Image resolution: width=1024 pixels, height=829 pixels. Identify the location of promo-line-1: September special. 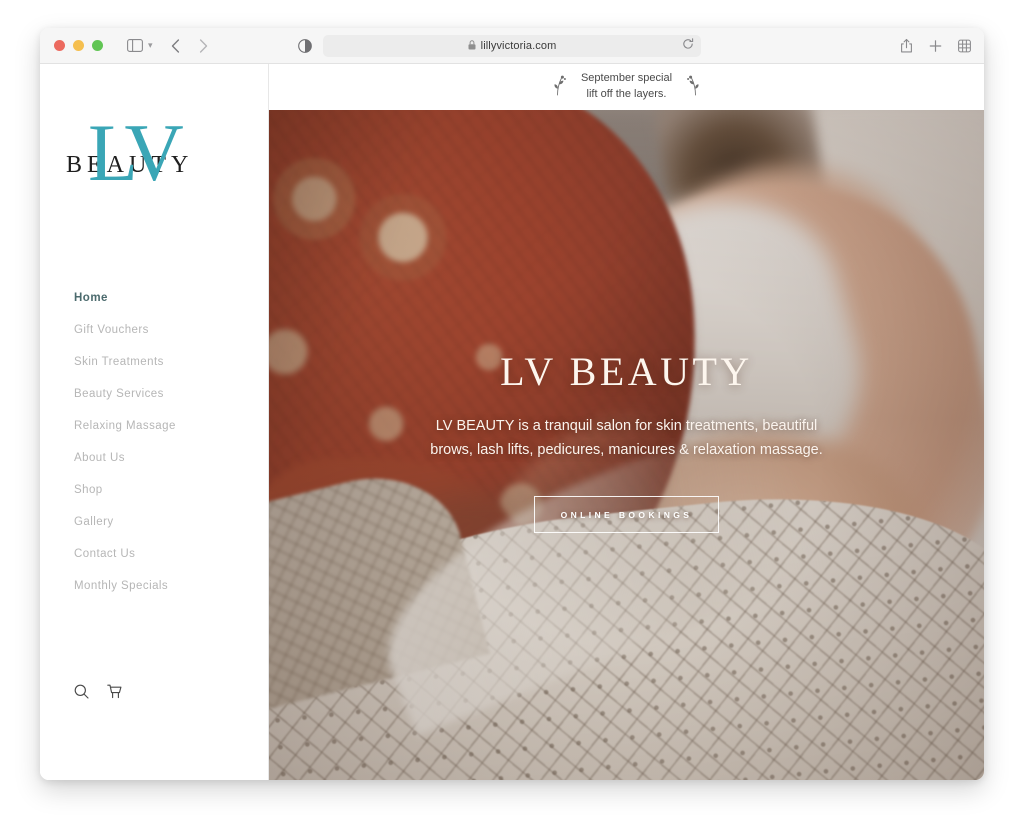
(626, 78).